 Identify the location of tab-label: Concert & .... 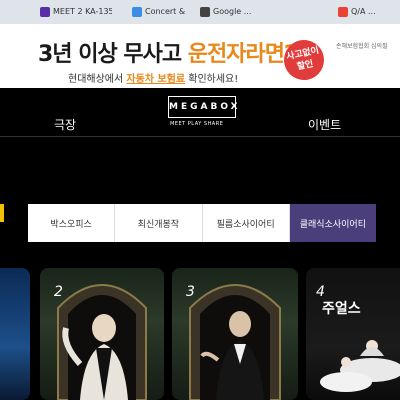
(166, 11).